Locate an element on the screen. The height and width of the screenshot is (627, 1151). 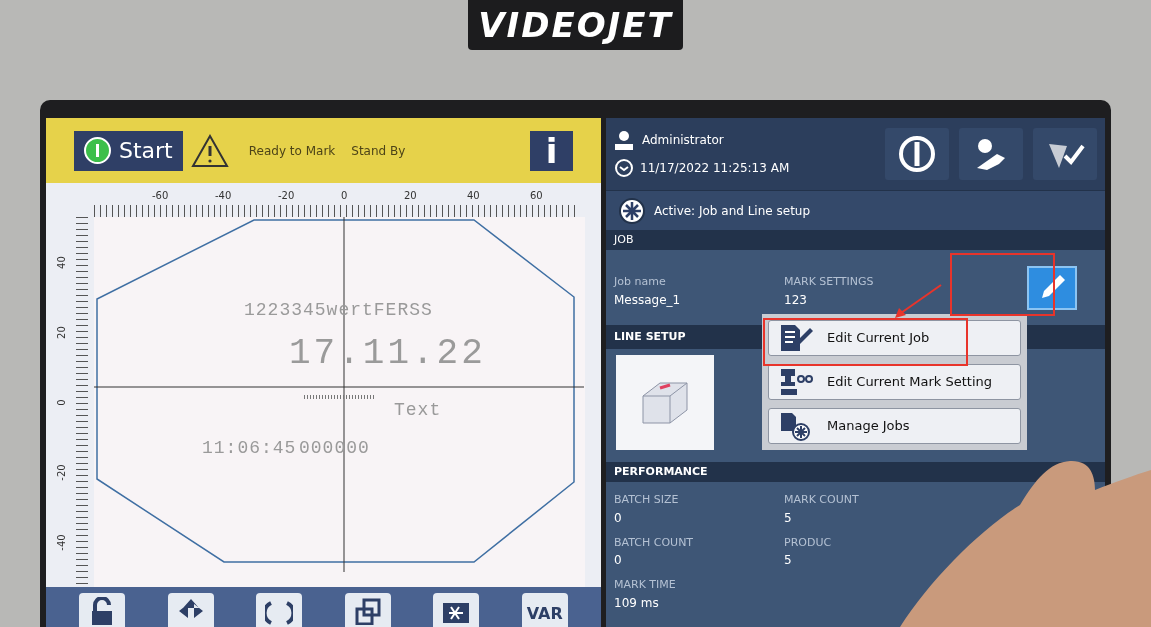
ruler-label: 60 is located at coordinates (537, 196).